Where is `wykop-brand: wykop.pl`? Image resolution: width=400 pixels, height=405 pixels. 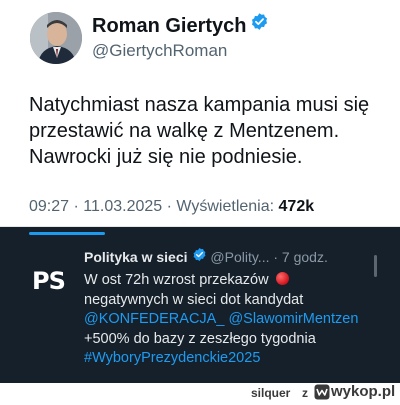
wykop-brand: wykop.pl is located at coordinates (363, 391).